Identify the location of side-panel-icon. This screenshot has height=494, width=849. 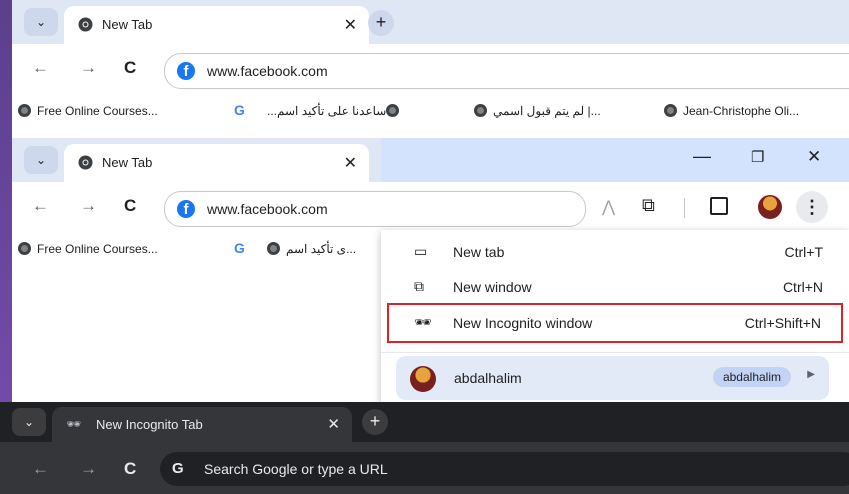
(719, 206).